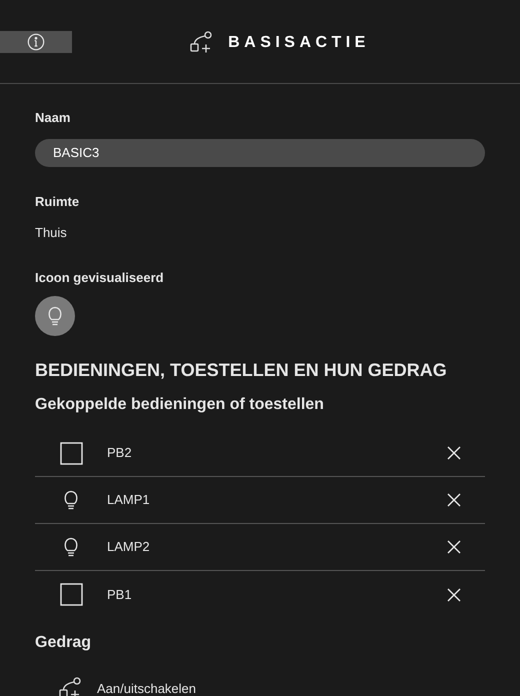 The height and width of the screenshot is (696, 520). Describe the element at coordinates (299, 42) in the screenshot. I see `page-title: BASISACTIE` at that location.